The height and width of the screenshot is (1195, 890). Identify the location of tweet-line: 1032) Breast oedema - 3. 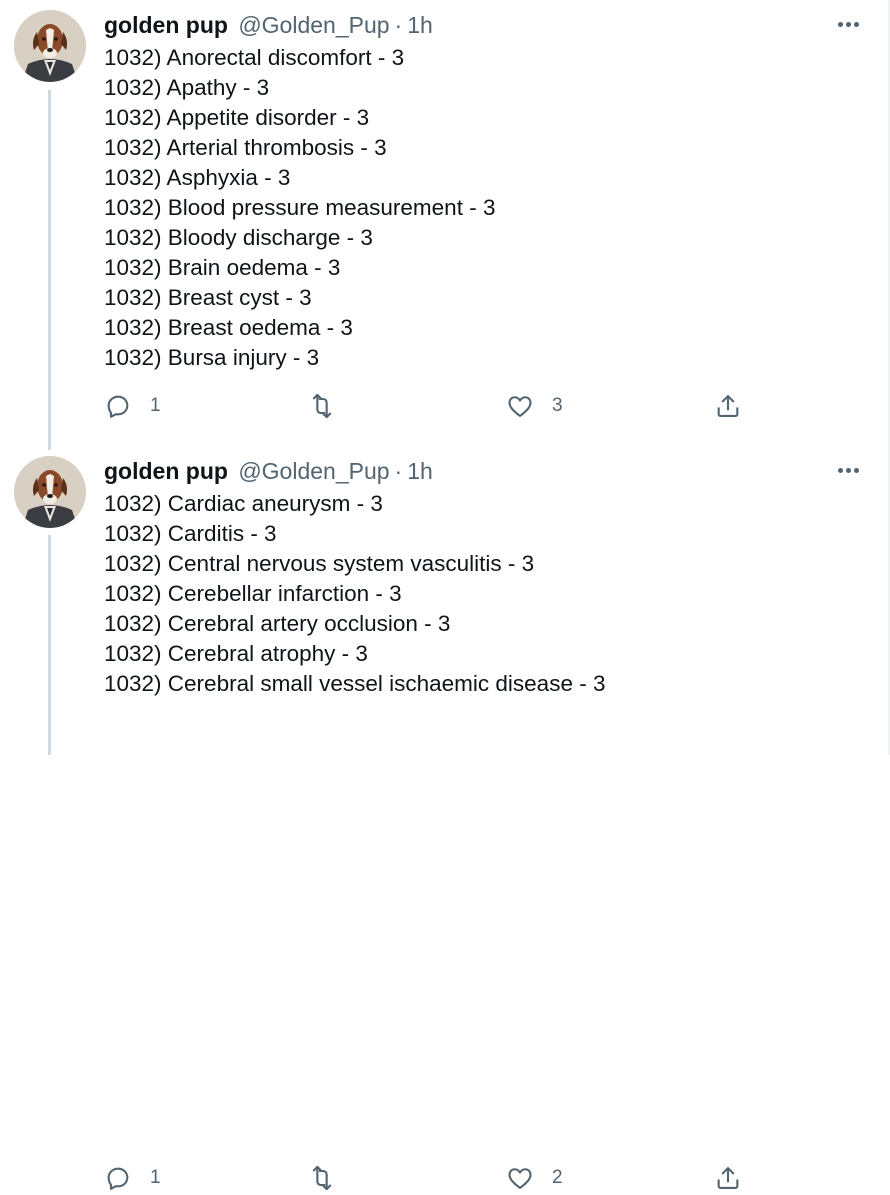
(228, 327).